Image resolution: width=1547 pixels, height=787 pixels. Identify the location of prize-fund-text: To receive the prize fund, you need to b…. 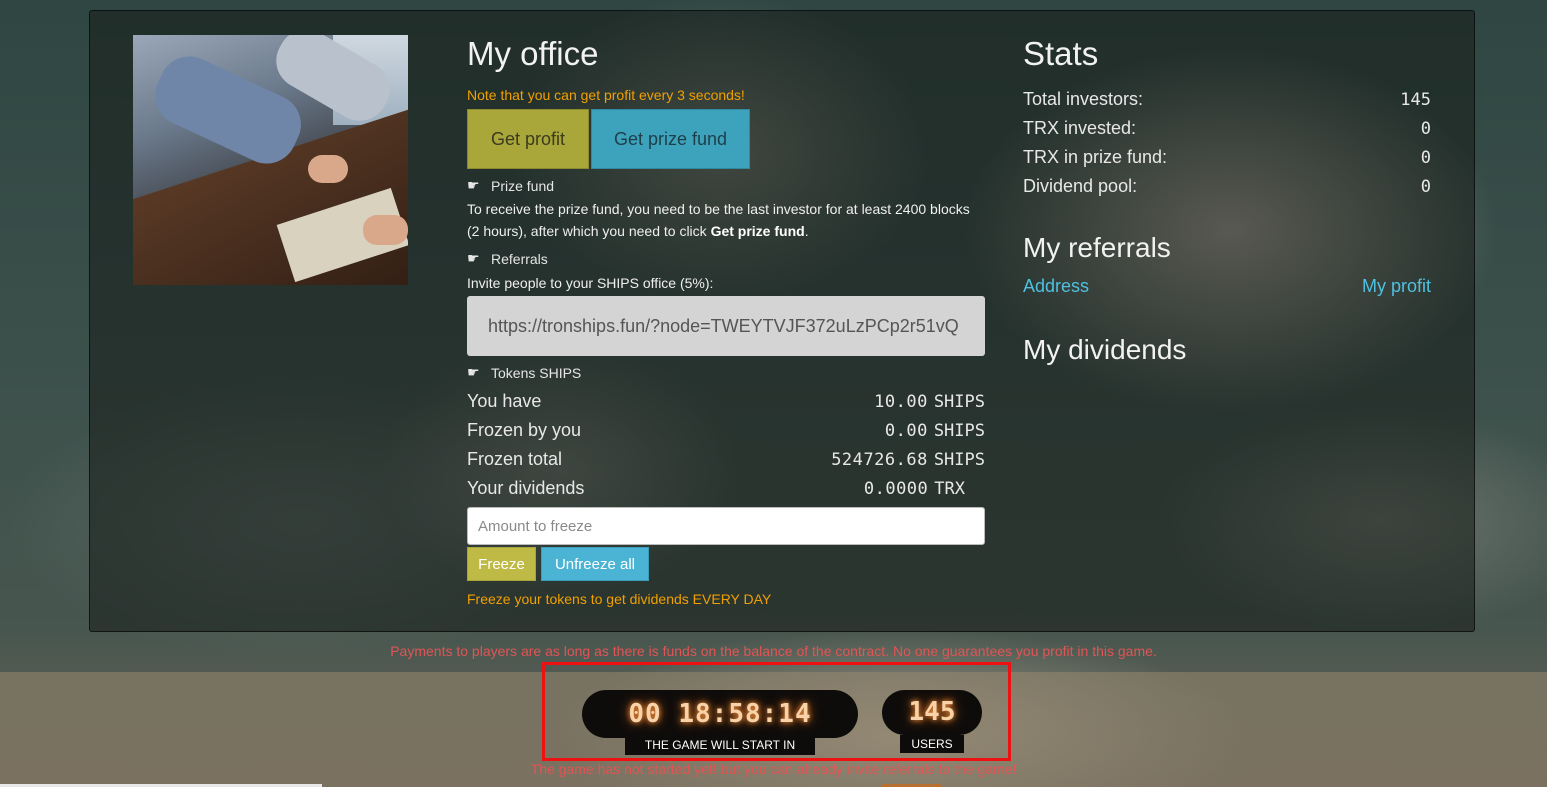
(718, 220).